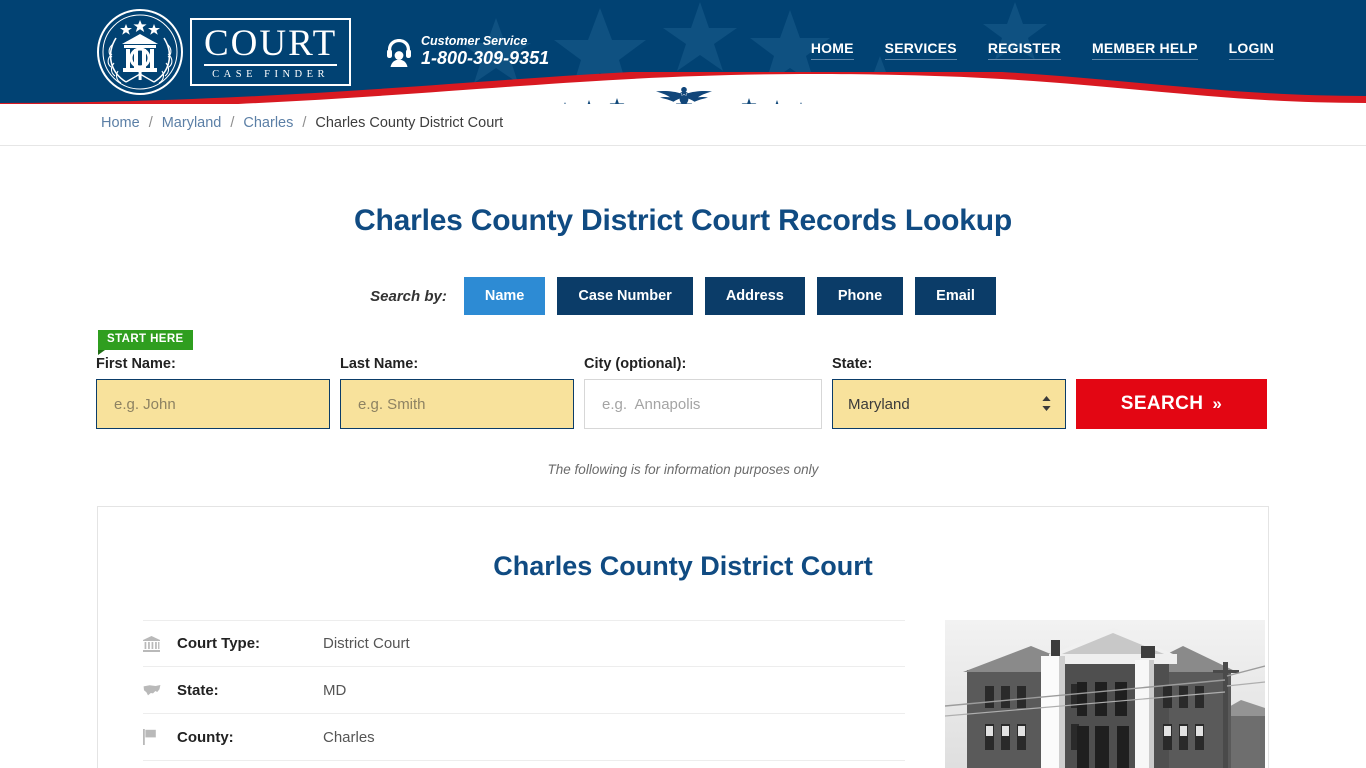 The height and width of the screenshot is (768, 1366). What do you see at coordinates (524, 643) in the screenshot?
I see `table-row: Court Type: District Court` at bounding box center [524, 643].